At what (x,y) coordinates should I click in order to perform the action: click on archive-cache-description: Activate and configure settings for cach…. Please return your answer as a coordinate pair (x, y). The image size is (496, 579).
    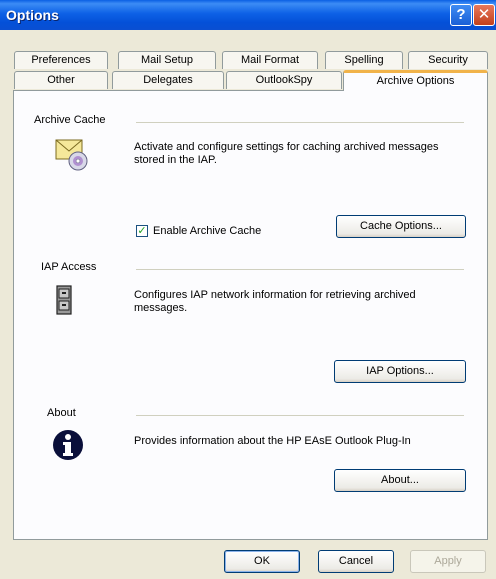
    Looking at the image, I should click on (286, 153).